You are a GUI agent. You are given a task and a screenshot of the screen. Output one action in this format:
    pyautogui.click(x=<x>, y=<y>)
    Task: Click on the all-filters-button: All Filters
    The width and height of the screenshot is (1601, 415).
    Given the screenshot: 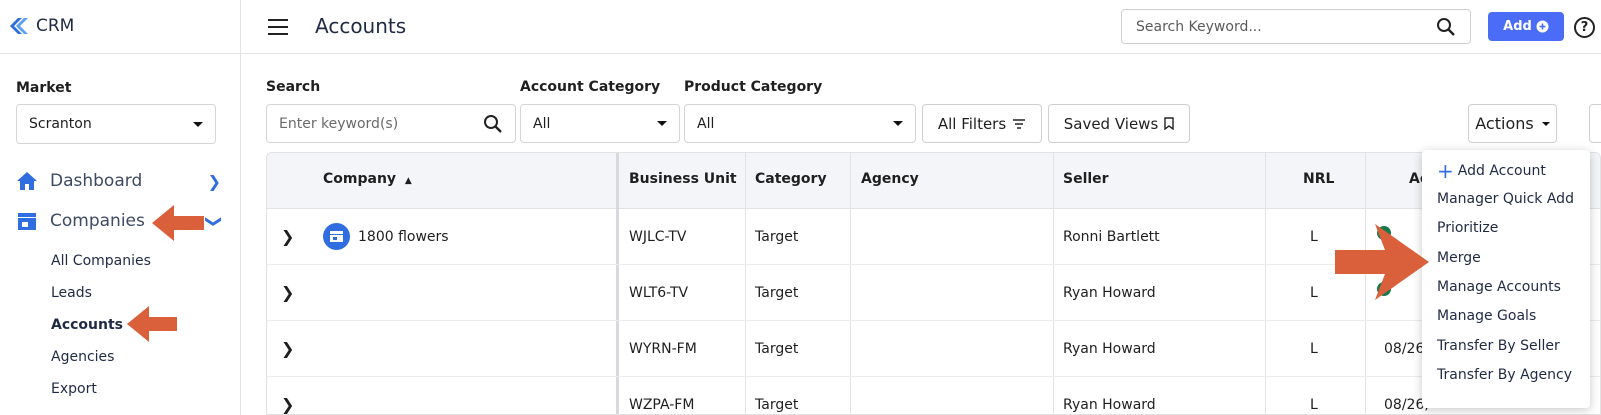 What is the action you would take?
    pyautogui.click(x=982, y=123)
    